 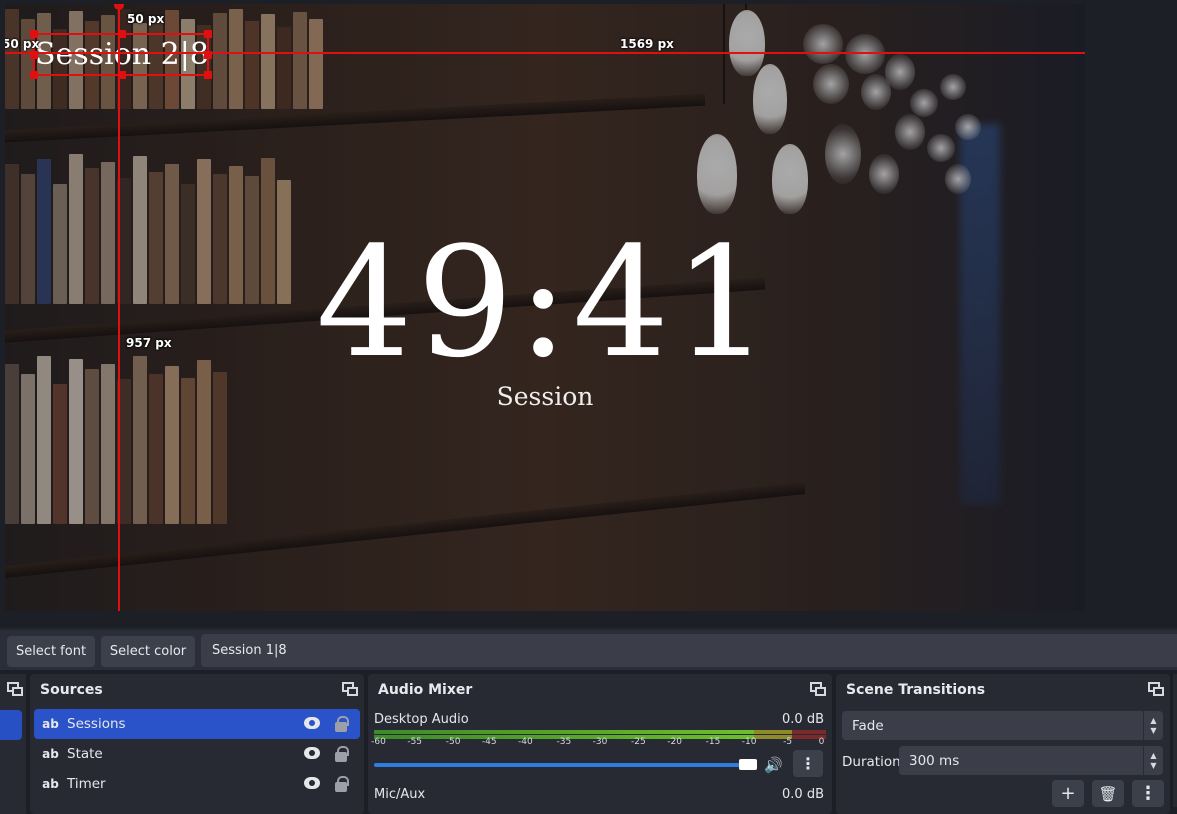 I want to click on channel-db-mic-aux: 0.0 dB, so click(x=803, y=794).